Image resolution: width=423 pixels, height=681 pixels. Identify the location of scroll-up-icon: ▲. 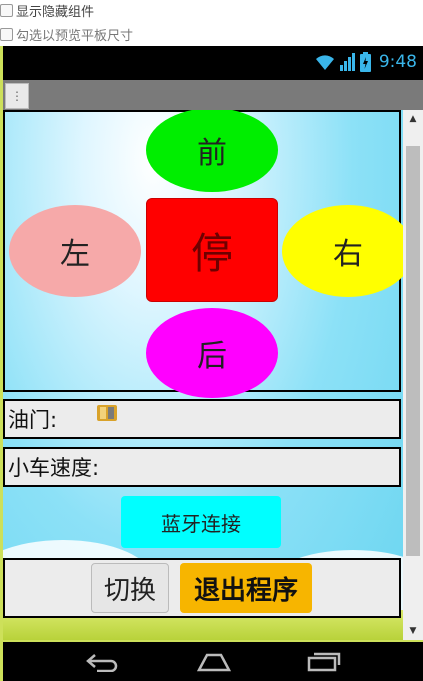
(413, 119).